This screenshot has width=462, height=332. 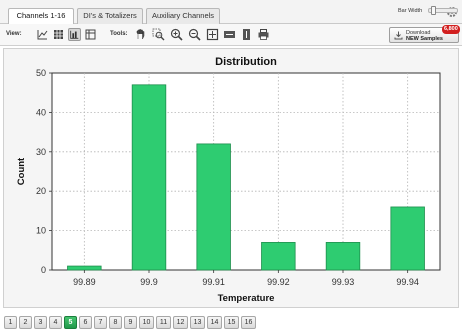 I want to click on zoom-in-icon, so click(x=176, y=34).